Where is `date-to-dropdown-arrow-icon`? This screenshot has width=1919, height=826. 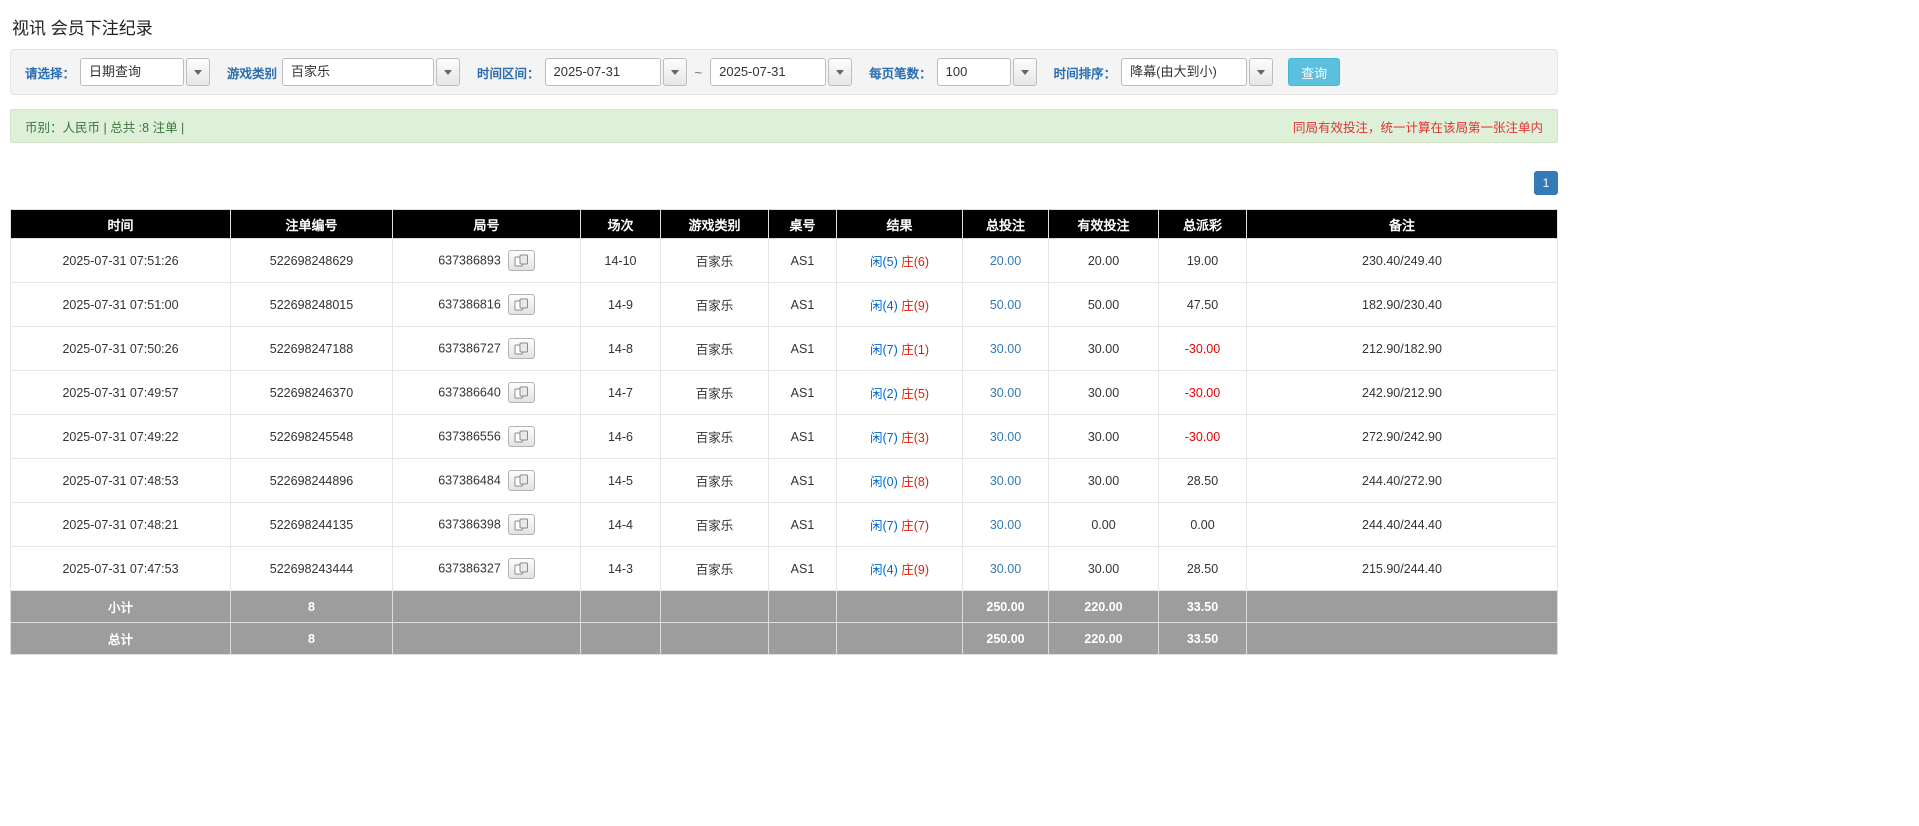
date-to-dropdown-arrow-icon is located at coordinates (840, 72).